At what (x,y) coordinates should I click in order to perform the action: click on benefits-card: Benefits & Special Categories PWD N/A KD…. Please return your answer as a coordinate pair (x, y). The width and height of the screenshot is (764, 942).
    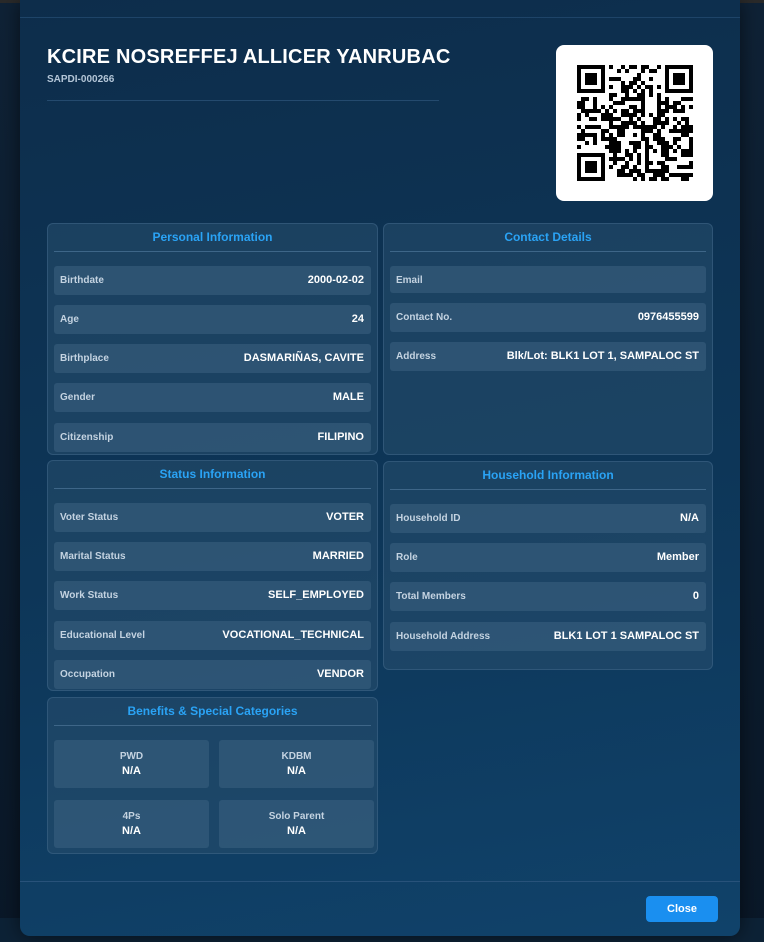
    Looking at the image, I should click on (212, 775).